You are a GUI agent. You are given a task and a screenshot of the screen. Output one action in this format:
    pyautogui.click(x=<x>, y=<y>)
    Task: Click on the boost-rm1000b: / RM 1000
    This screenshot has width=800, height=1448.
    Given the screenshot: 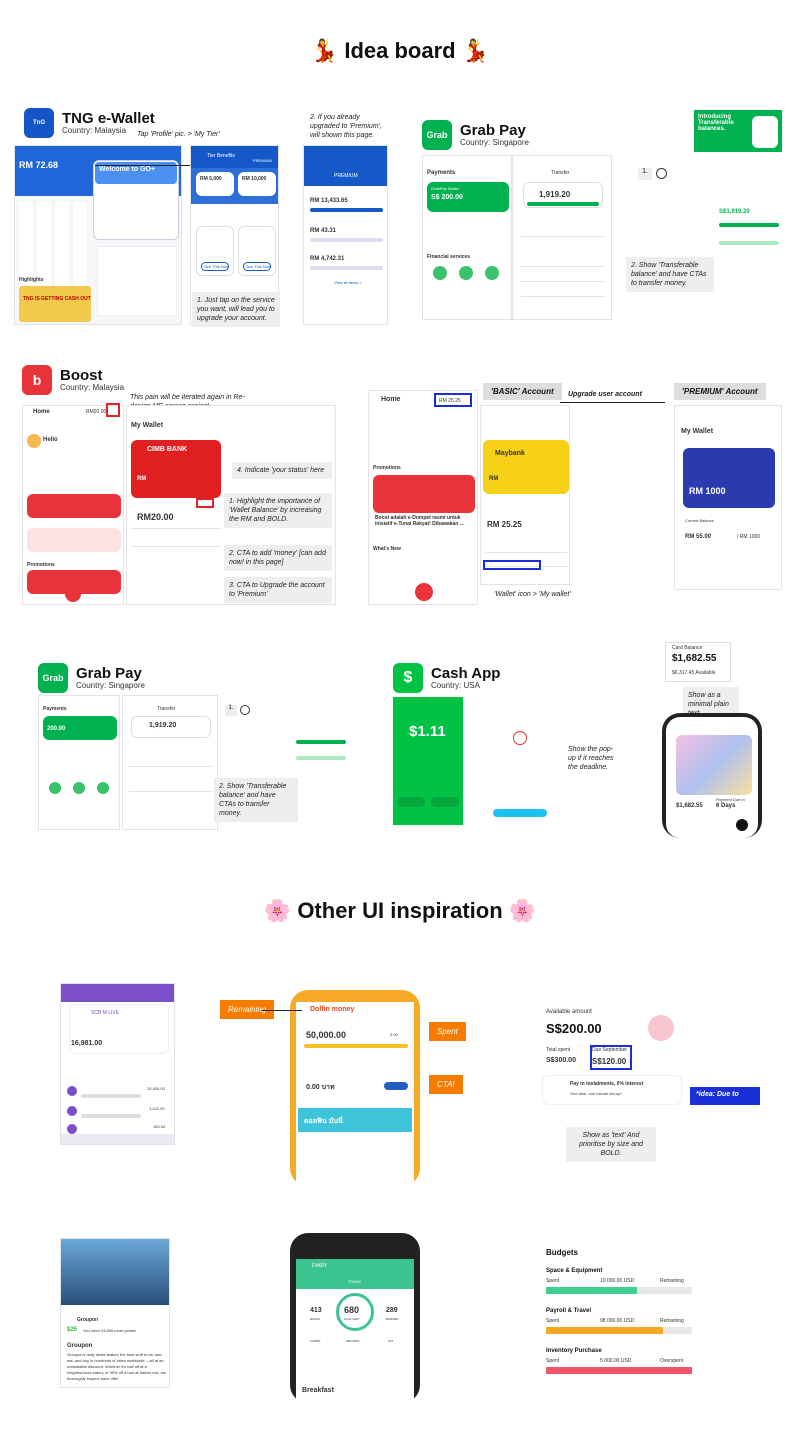 What is the action you would take?
    pyautogui.click(x=749, y=537)
    